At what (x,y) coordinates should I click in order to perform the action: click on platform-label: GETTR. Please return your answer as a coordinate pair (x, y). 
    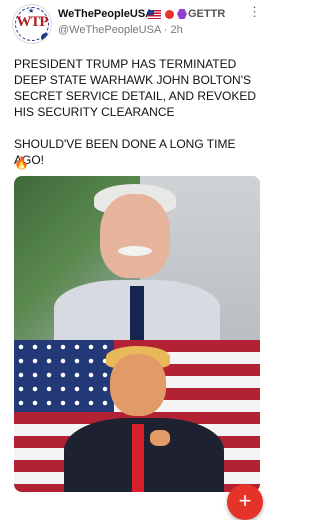
    Looking at the image, I should click on (207, 14).